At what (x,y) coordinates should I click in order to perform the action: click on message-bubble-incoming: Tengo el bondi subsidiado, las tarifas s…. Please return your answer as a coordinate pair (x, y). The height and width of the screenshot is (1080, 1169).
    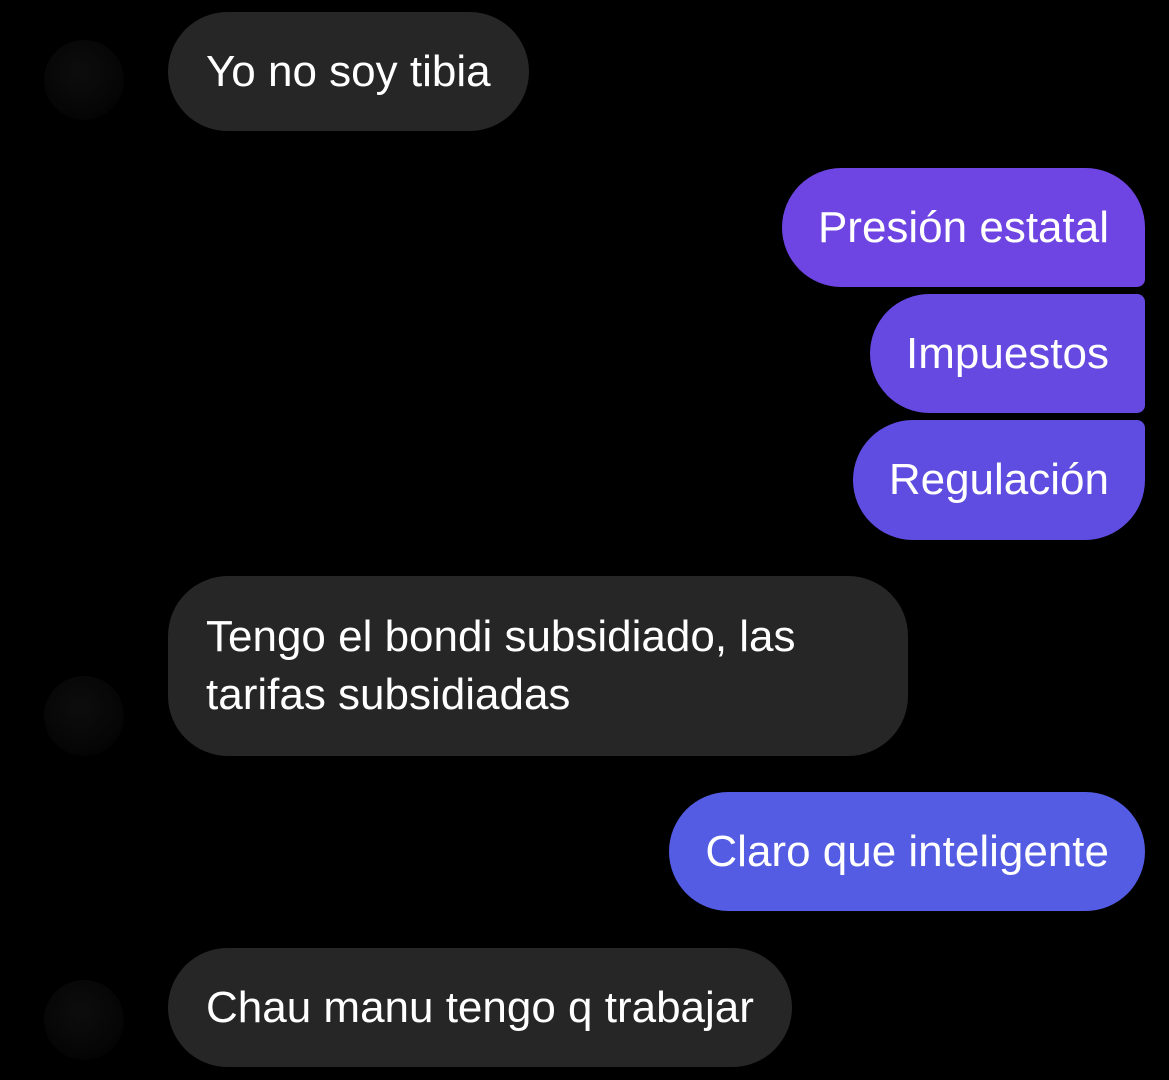
    Looking at the image, I should click on (538, 666).